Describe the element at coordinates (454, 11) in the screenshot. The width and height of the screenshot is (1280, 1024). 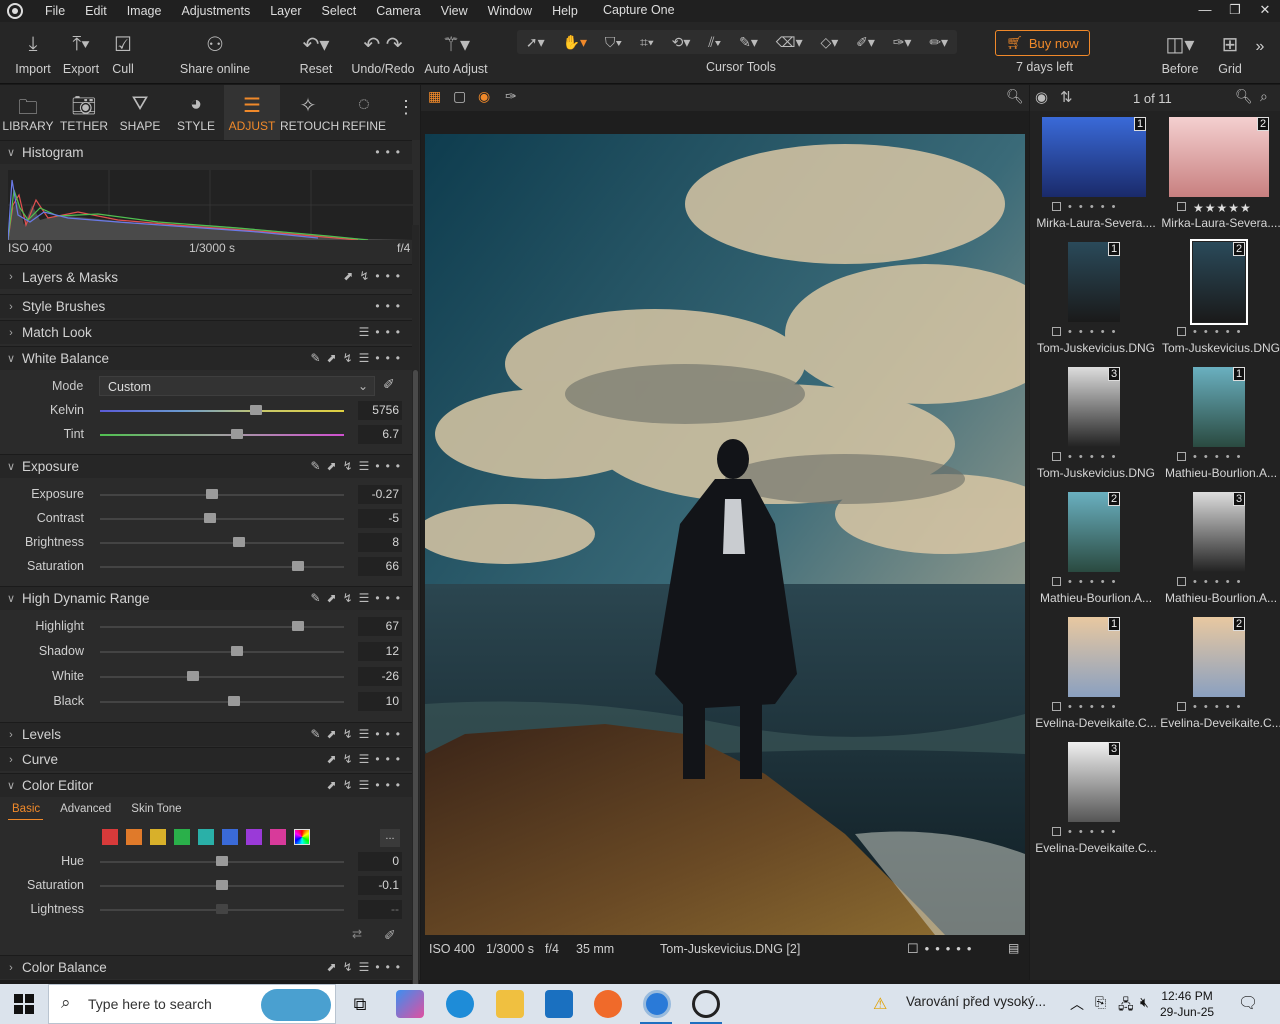
I see `menu-view: View` at that location.